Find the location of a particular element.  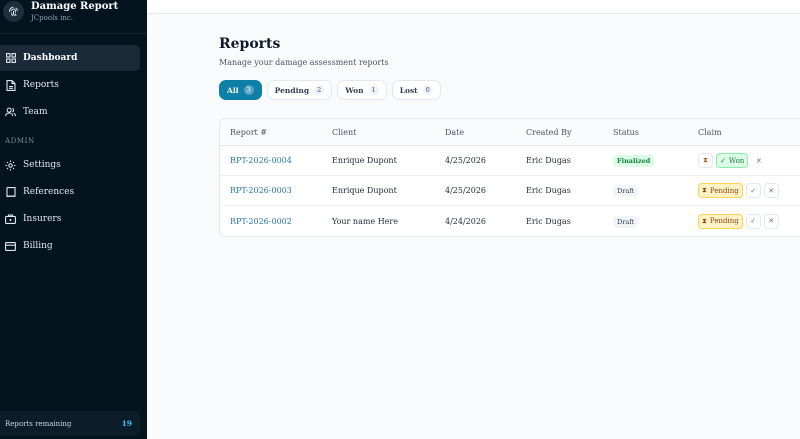

sidebar-item-references: References is located at coordinates (70, 192).